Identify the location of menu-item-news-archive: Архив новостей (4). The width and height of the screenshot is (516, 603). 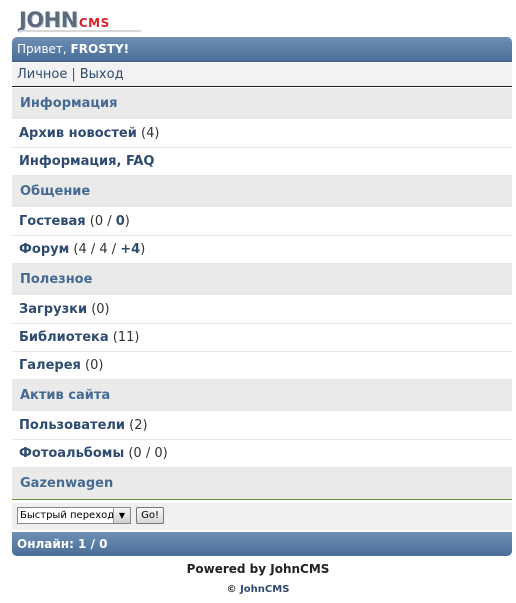
(262, 134).